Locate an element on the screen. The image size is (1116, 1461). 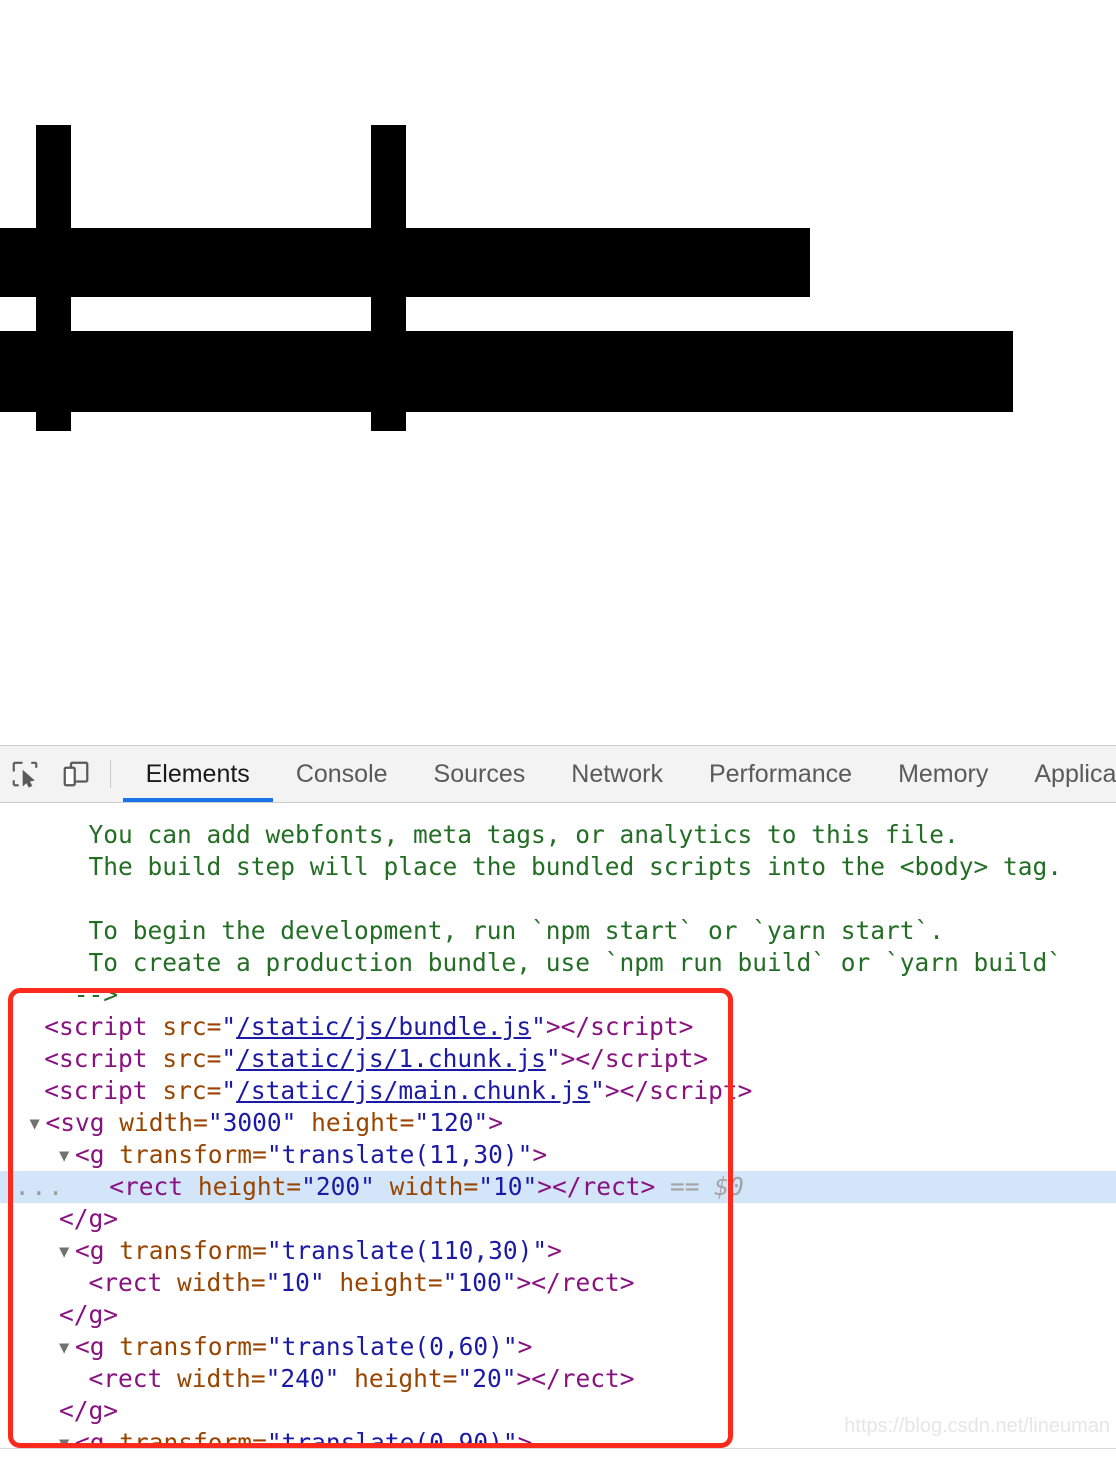
g-transform-value: translate(0,60) is located at coordinates (392, 1346).